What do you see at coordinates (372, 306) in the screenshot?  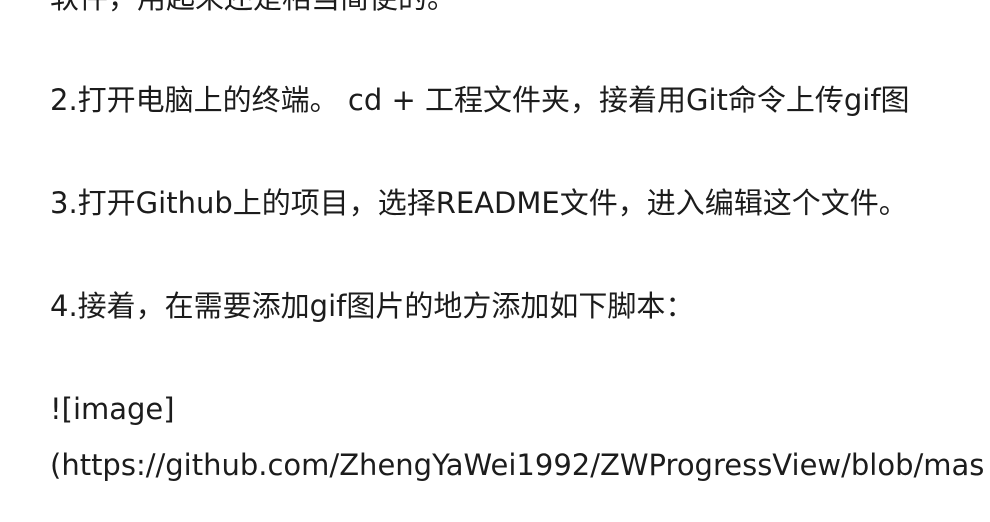 I see `step-4-text: 4.接着，在需要添加gif图片的地方添加如下脚本：` at bounding box center [372, 306].